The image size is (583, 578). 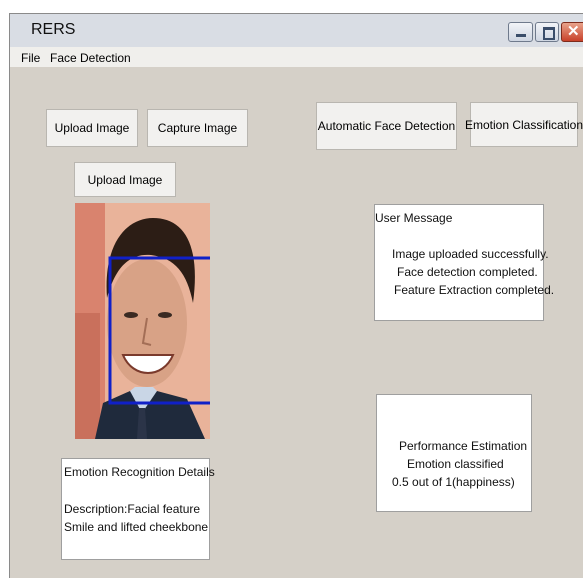 I want to click on emotion-details-heading: Emotion Recognition Details, so click(x=139, y=472).